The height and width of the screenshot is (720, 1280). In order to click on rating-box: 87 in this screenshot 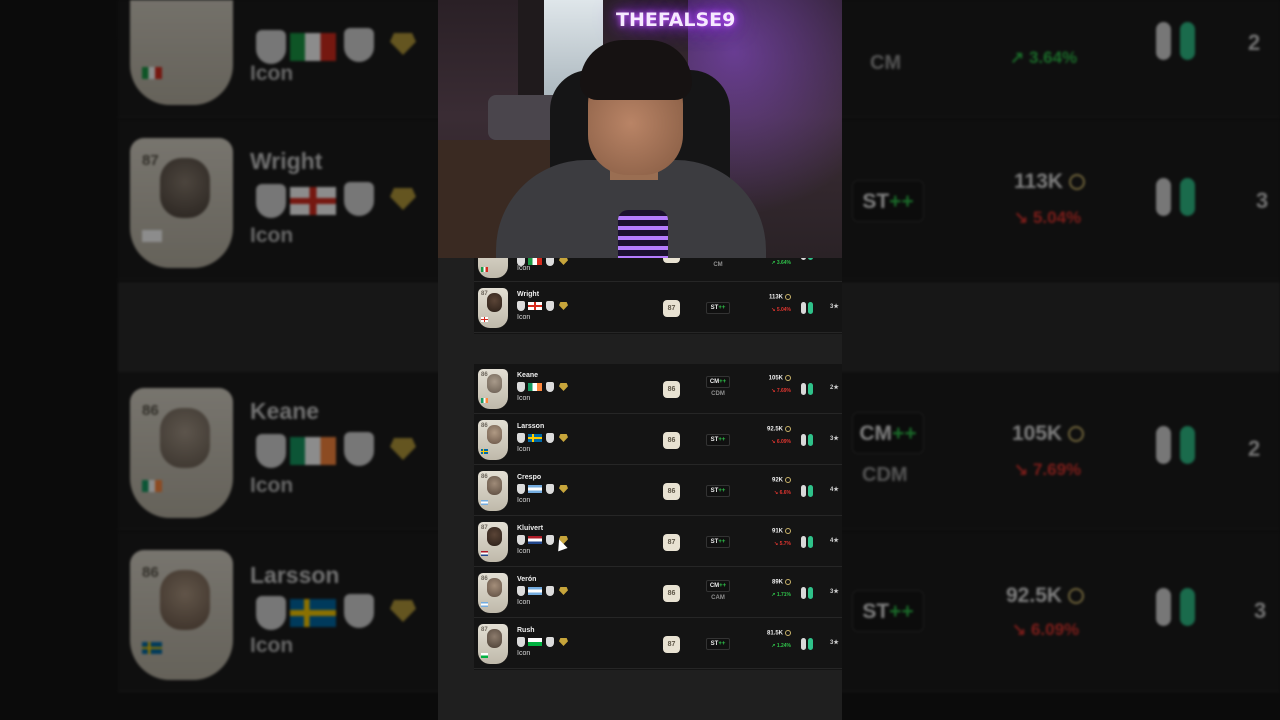, I will do `click(671, 308)`.